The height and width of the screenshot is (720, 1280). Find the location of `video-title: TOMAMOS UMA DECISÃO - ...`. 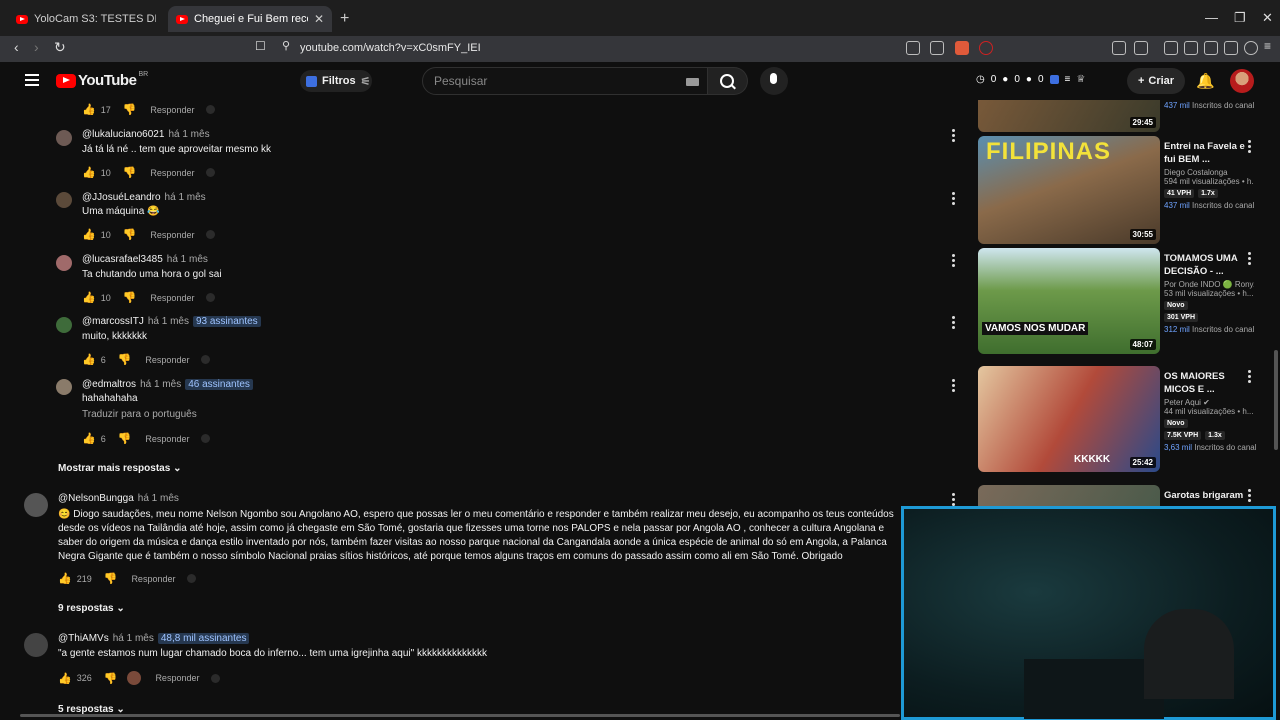

video-title: TOMAMOS UMA DECISÃO - ... is located at coordinates (1209, 265).